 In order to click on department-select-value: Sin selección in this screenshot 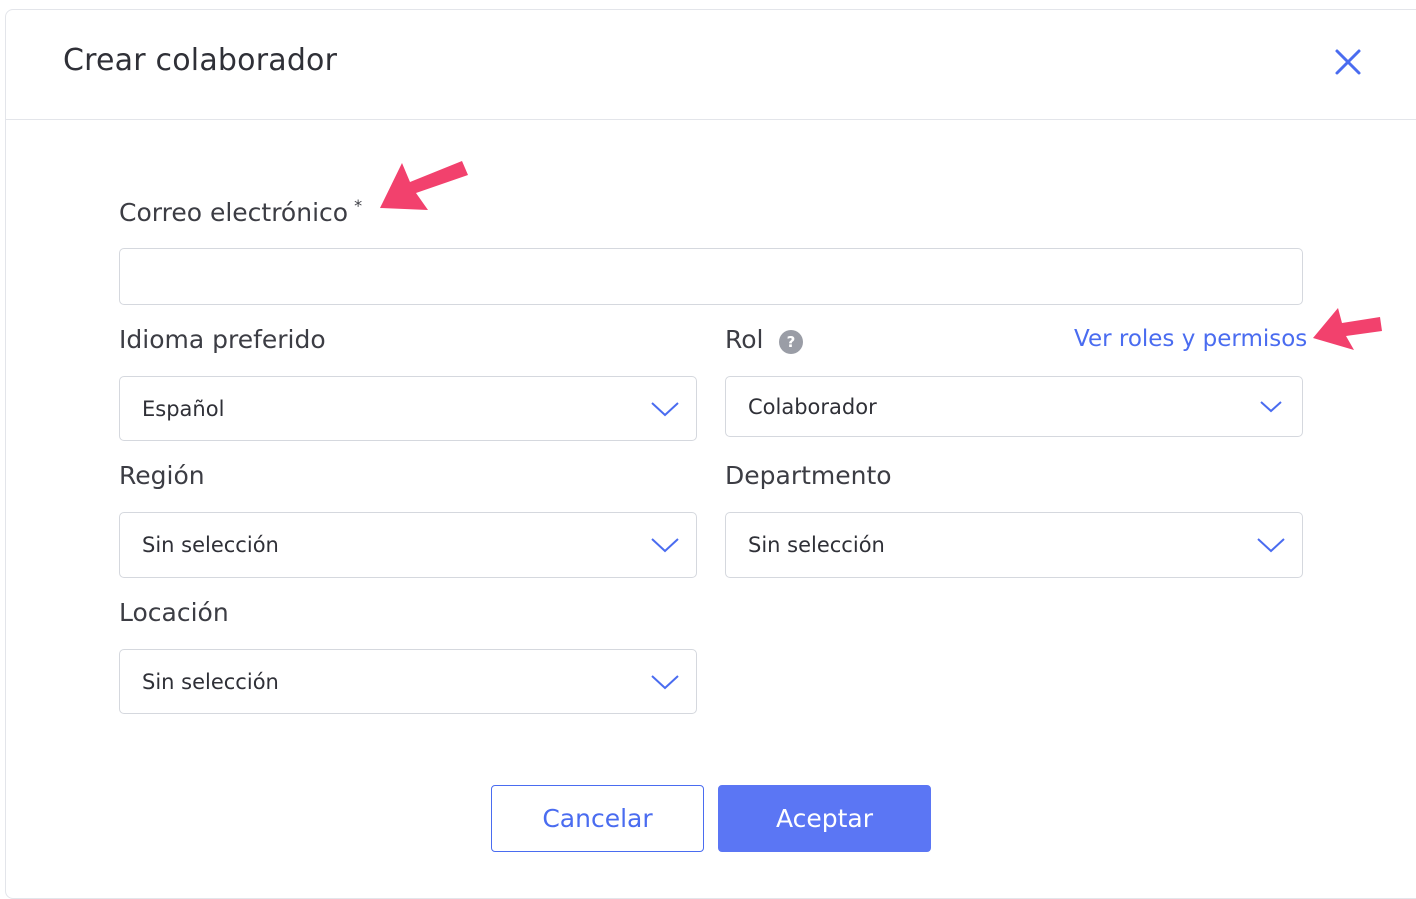, I will do `click(816, 545)`.